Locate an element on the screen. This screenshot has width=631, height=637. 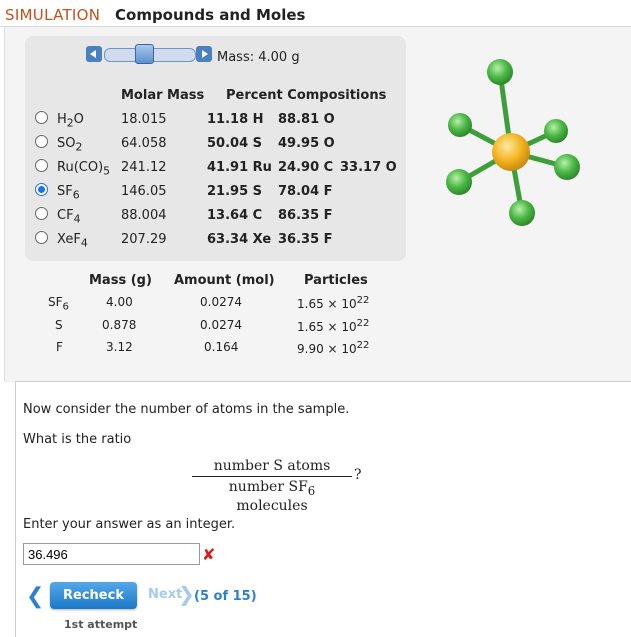
simulation-label: SIMULATION is located at coordinates (53, 15).